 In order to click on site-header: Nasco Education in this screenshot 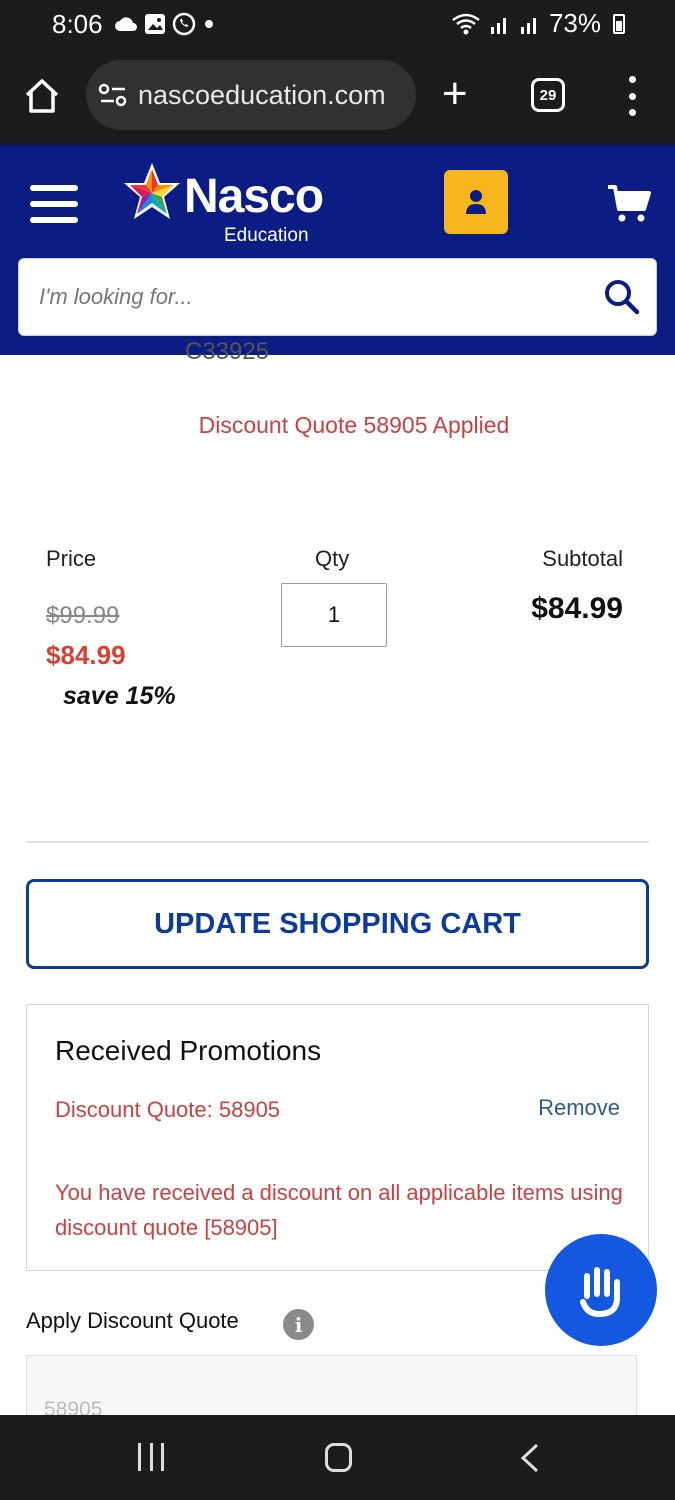, I will do `click(337, 250)`.